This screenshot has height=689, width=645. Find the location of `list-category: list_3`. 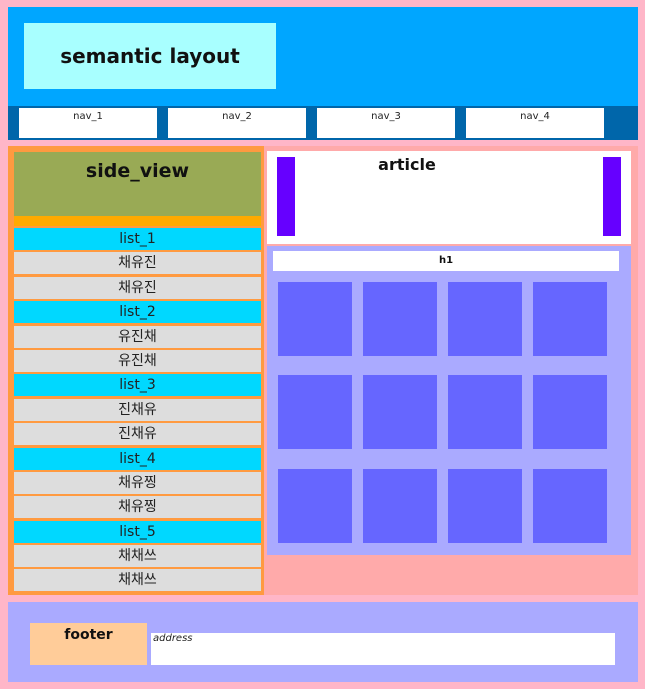

list-category: list_3 is located at coordinates (137, 385).